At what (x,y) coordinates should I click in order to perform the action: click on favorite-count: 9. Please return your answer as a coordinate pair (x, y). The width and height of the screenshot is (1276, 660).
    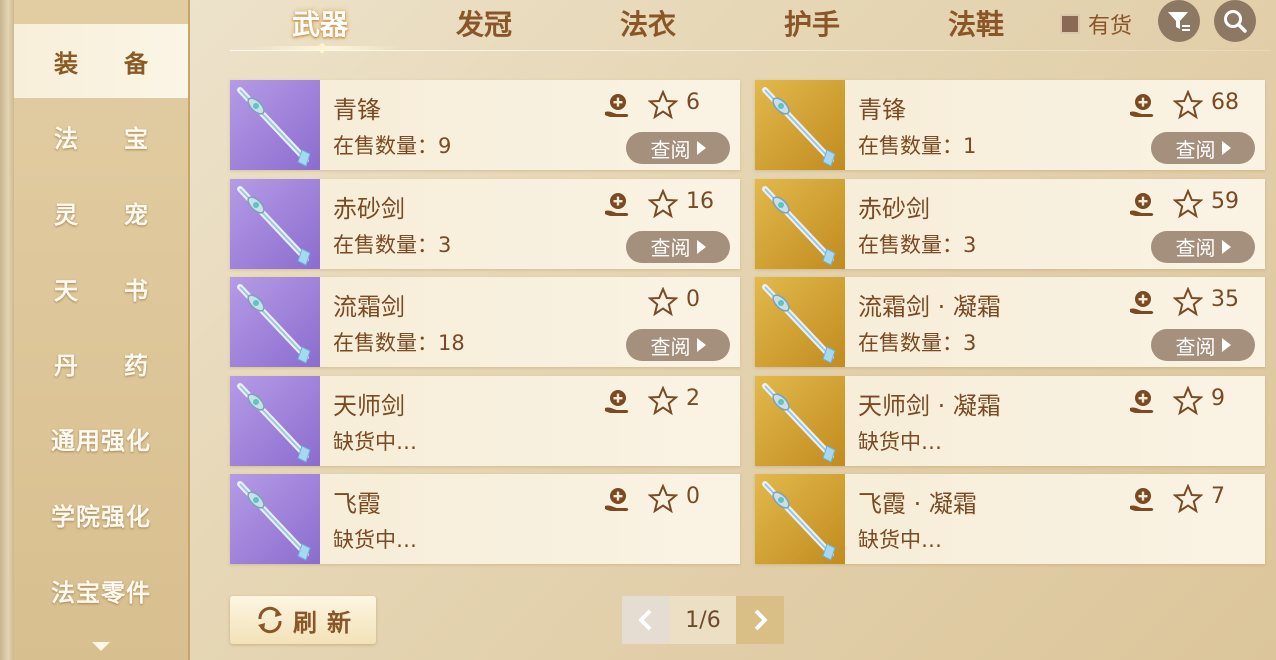
    Looking at the image, I should click on (1218, 398).